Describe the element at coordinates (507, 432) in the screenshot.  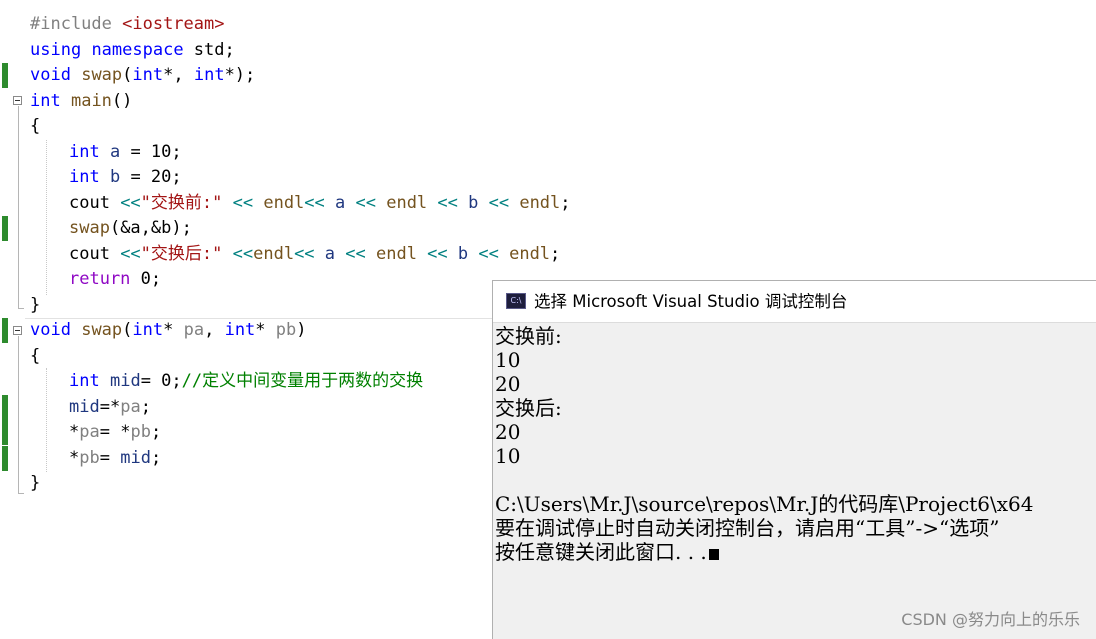
I see `console-line: 20` at that location.